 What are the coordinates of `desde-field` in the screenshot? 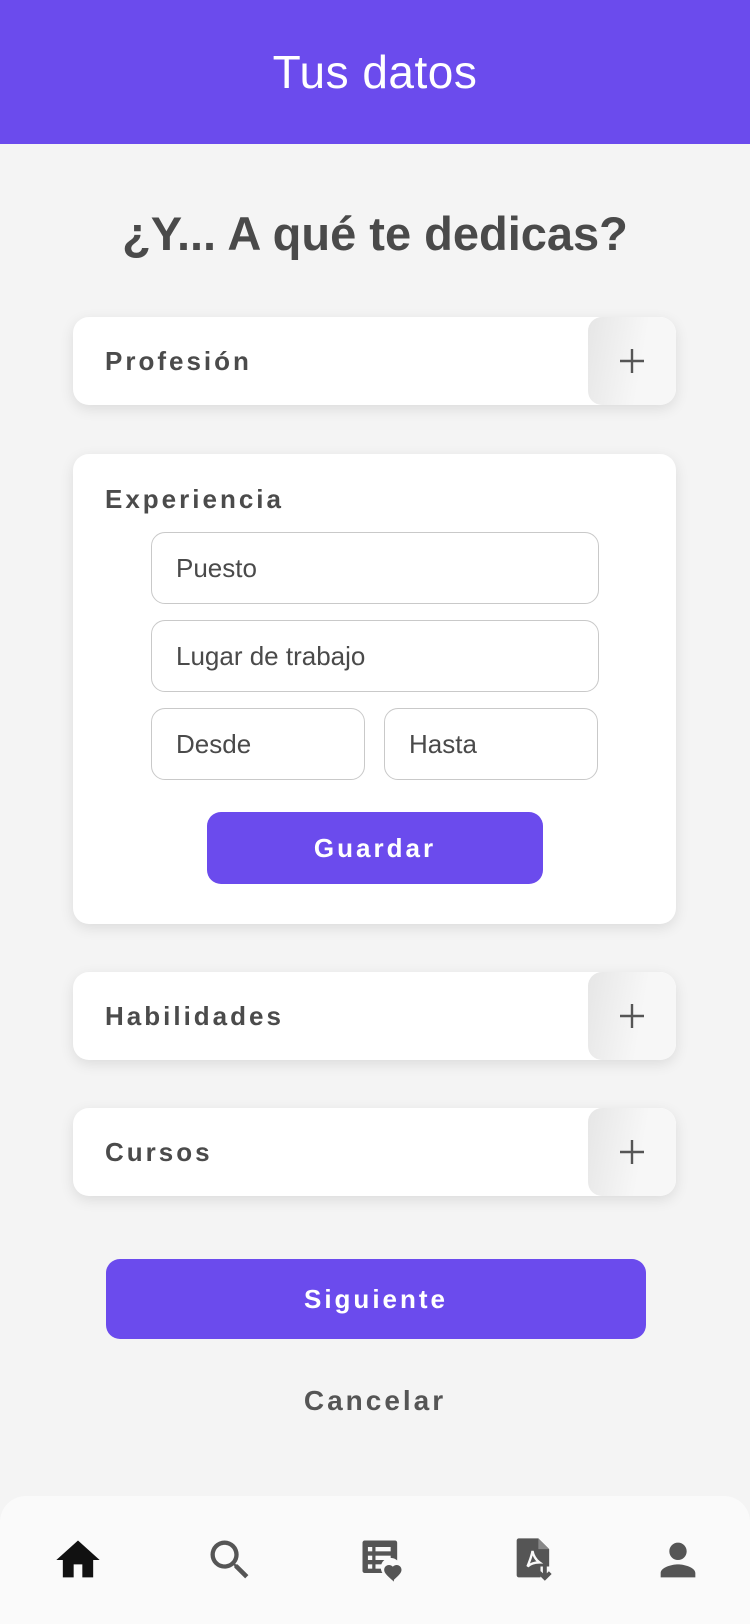 It's located at (258, 744).